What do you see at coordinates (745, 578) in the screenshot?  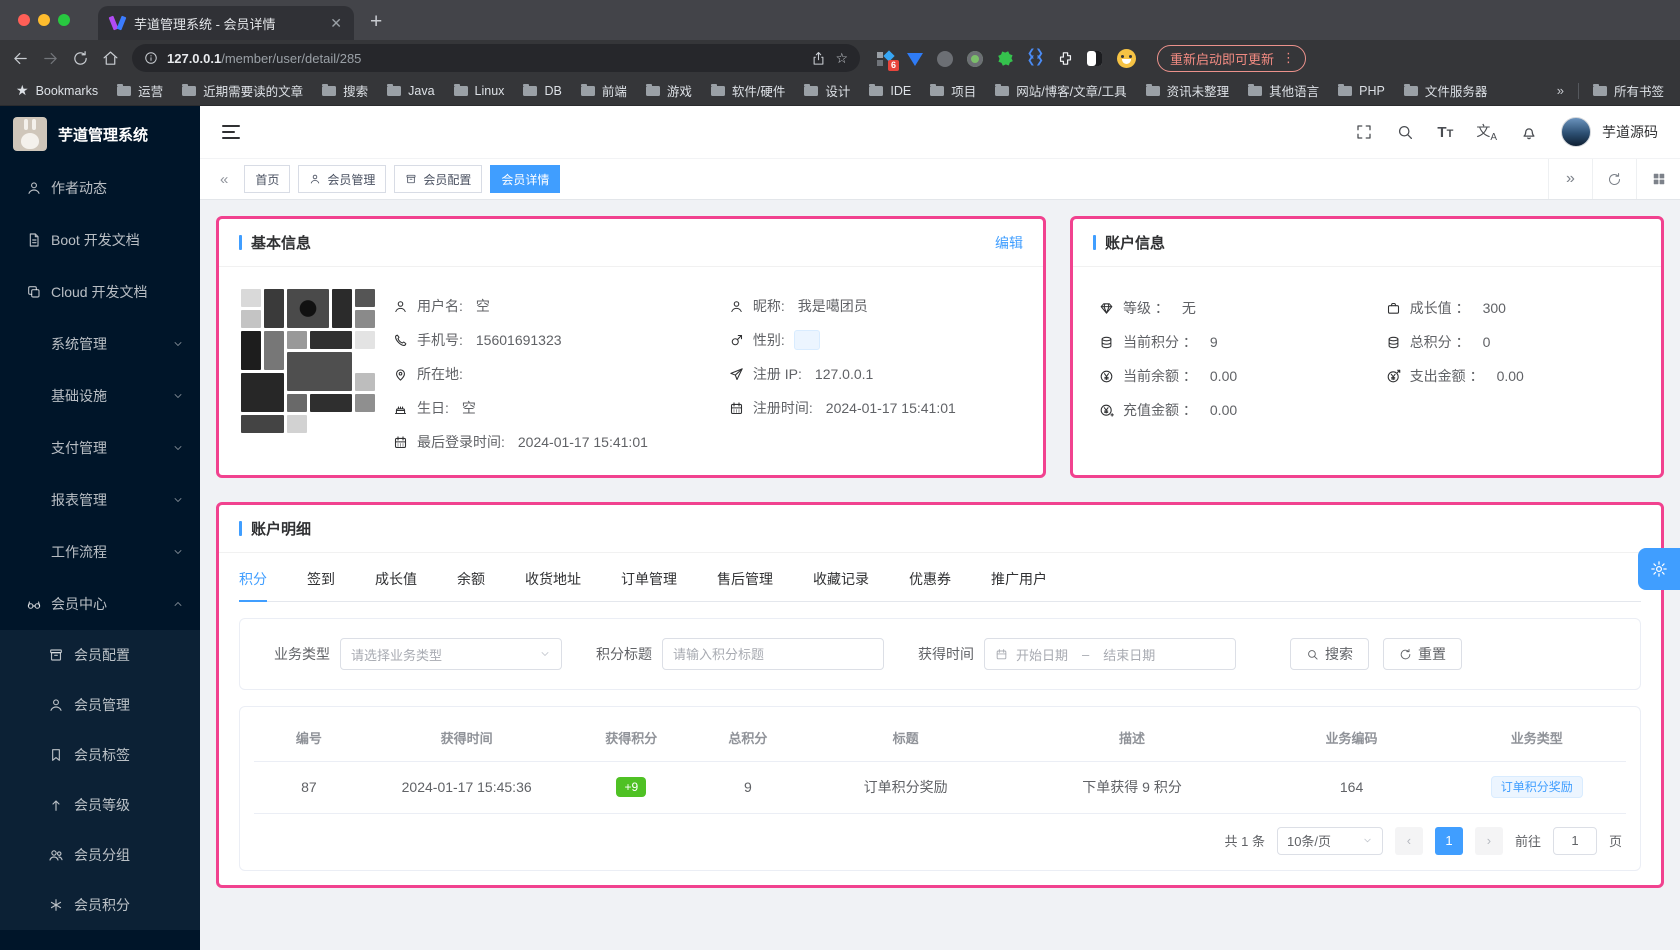 I see `tab-aftersale: 售后管理` at bounding box center [745, 578].